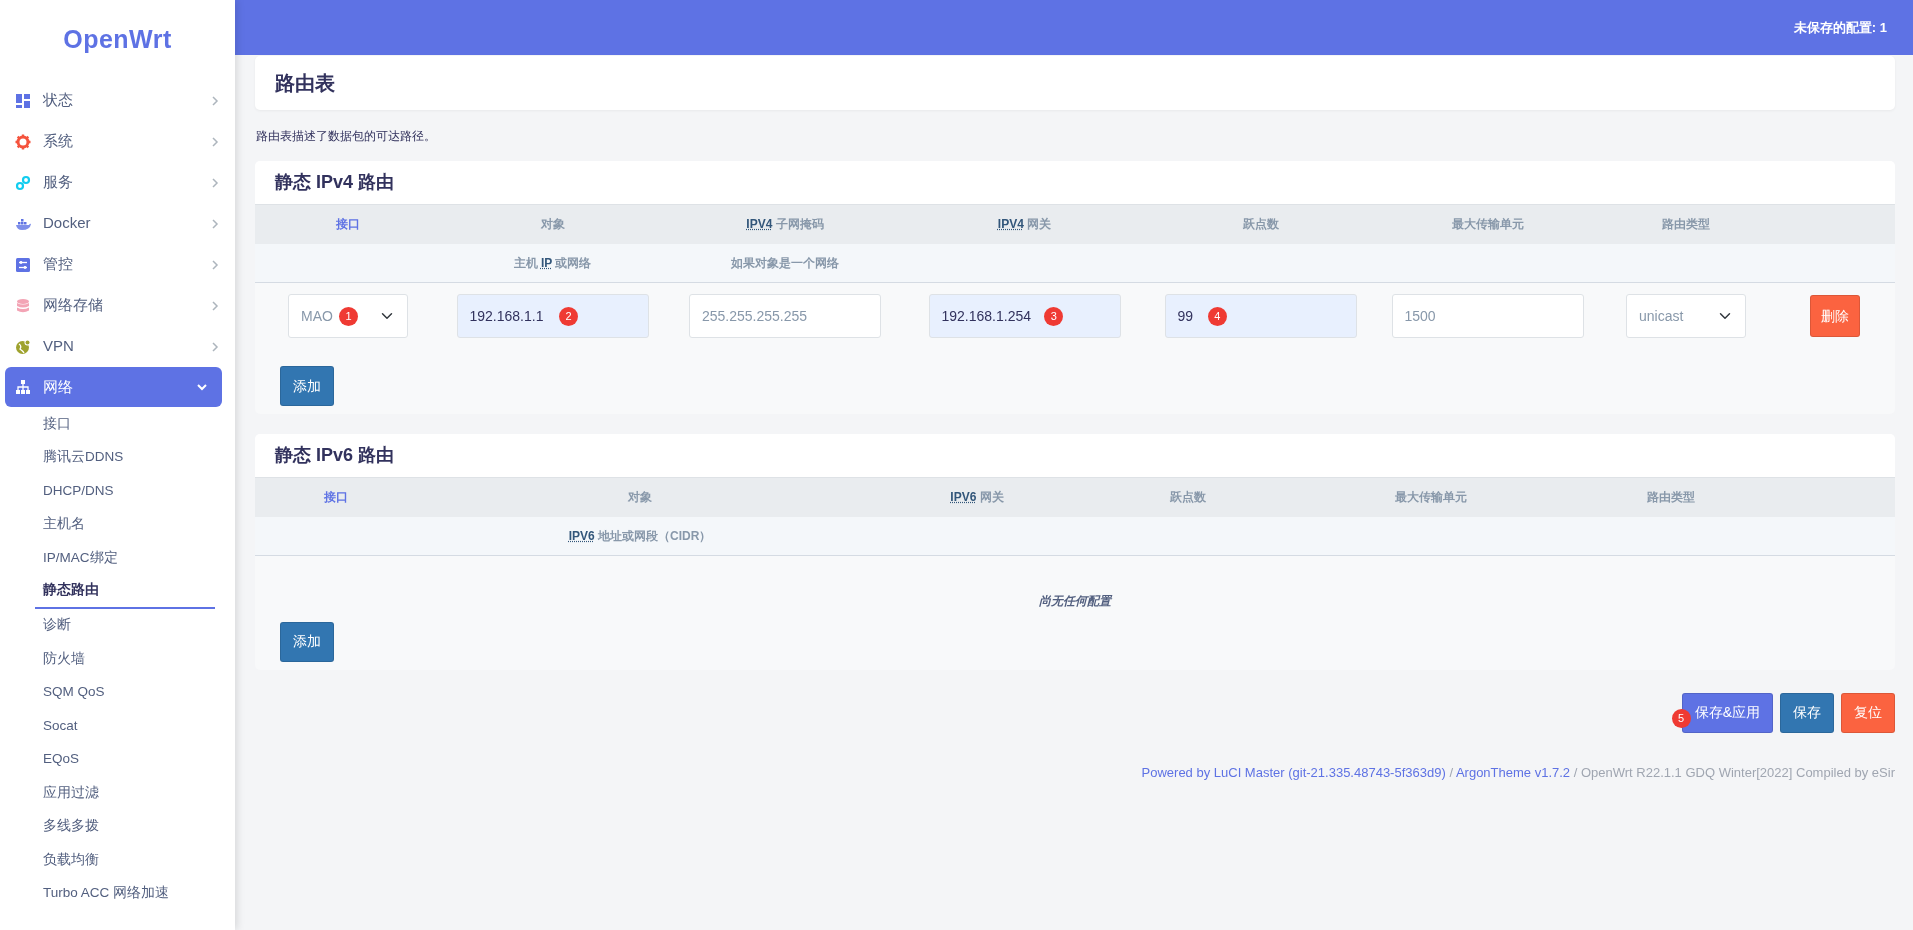 Image resolution: width=1913 pixels, height=930 pixels. What do you see at coordinates (1024, 224) in the screenshot?
I see `column-header: IPV4 网关` at bounding box center [1024, 224].